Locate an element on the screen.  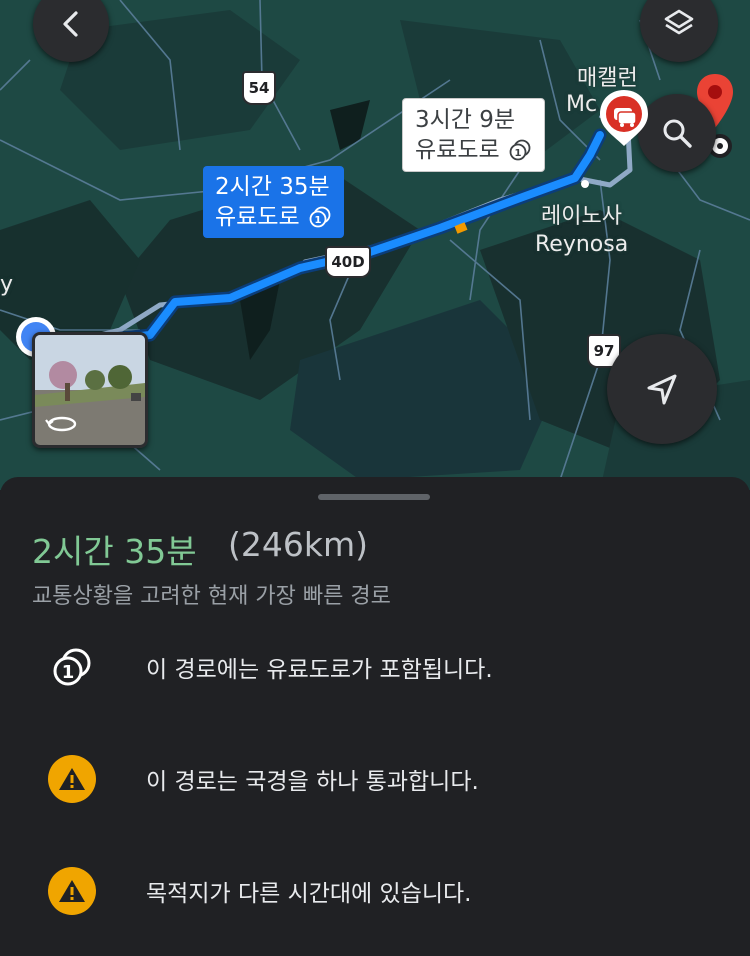
layers-icon is located at coordinates (679, 22).